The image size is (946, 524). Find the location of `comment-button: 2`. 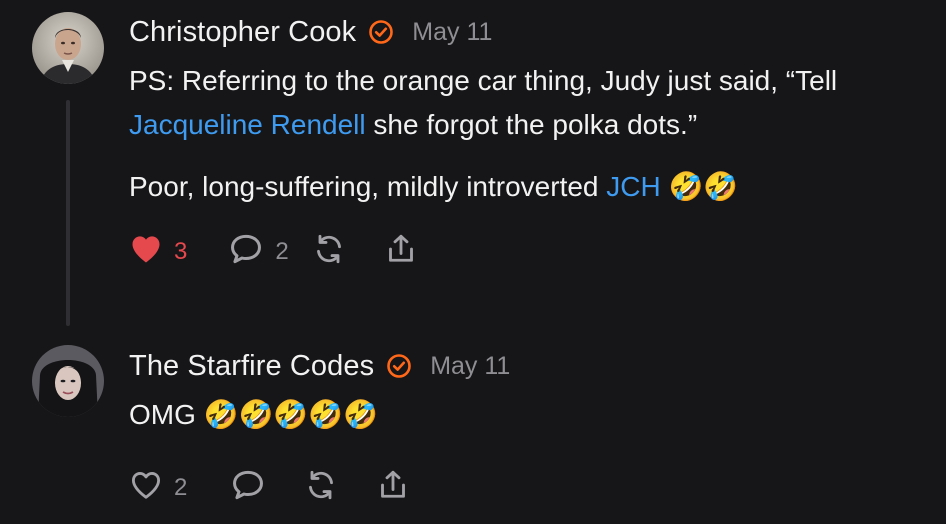

comment-button: 2 is located at coordinates (258, 251).